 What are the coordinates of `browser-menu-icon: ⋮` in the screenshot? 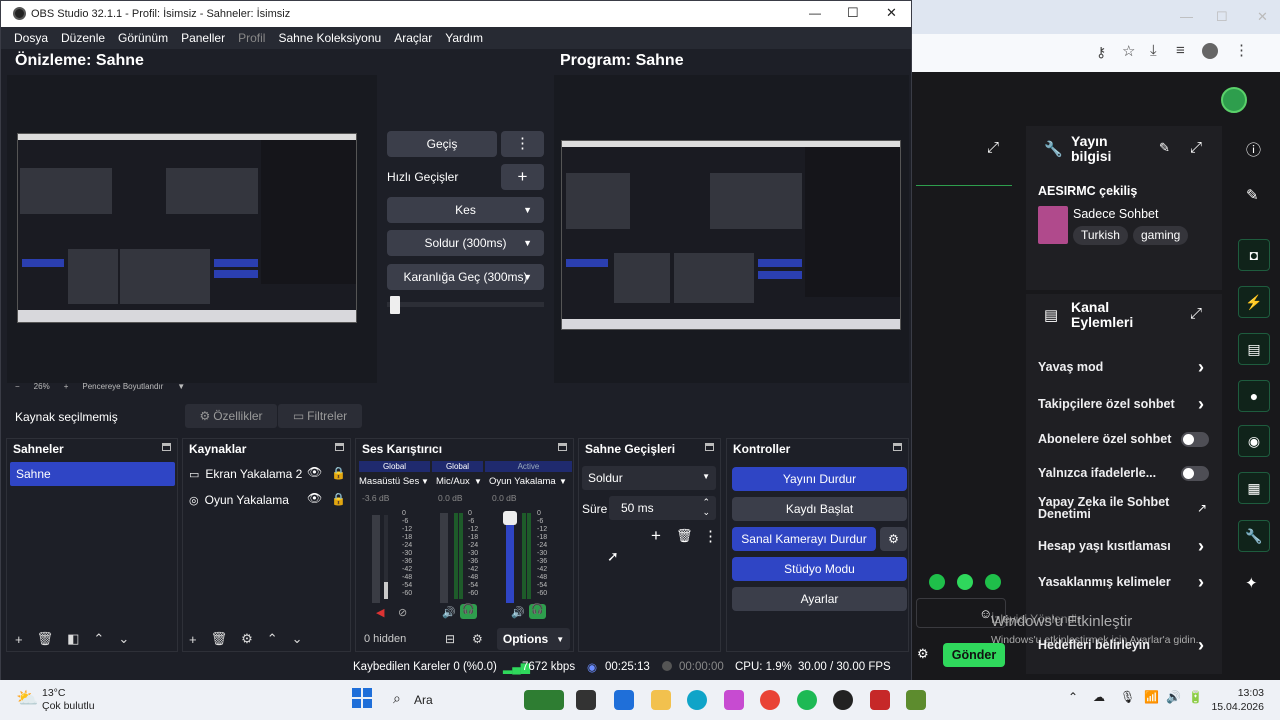 It's located at (1241, 50).